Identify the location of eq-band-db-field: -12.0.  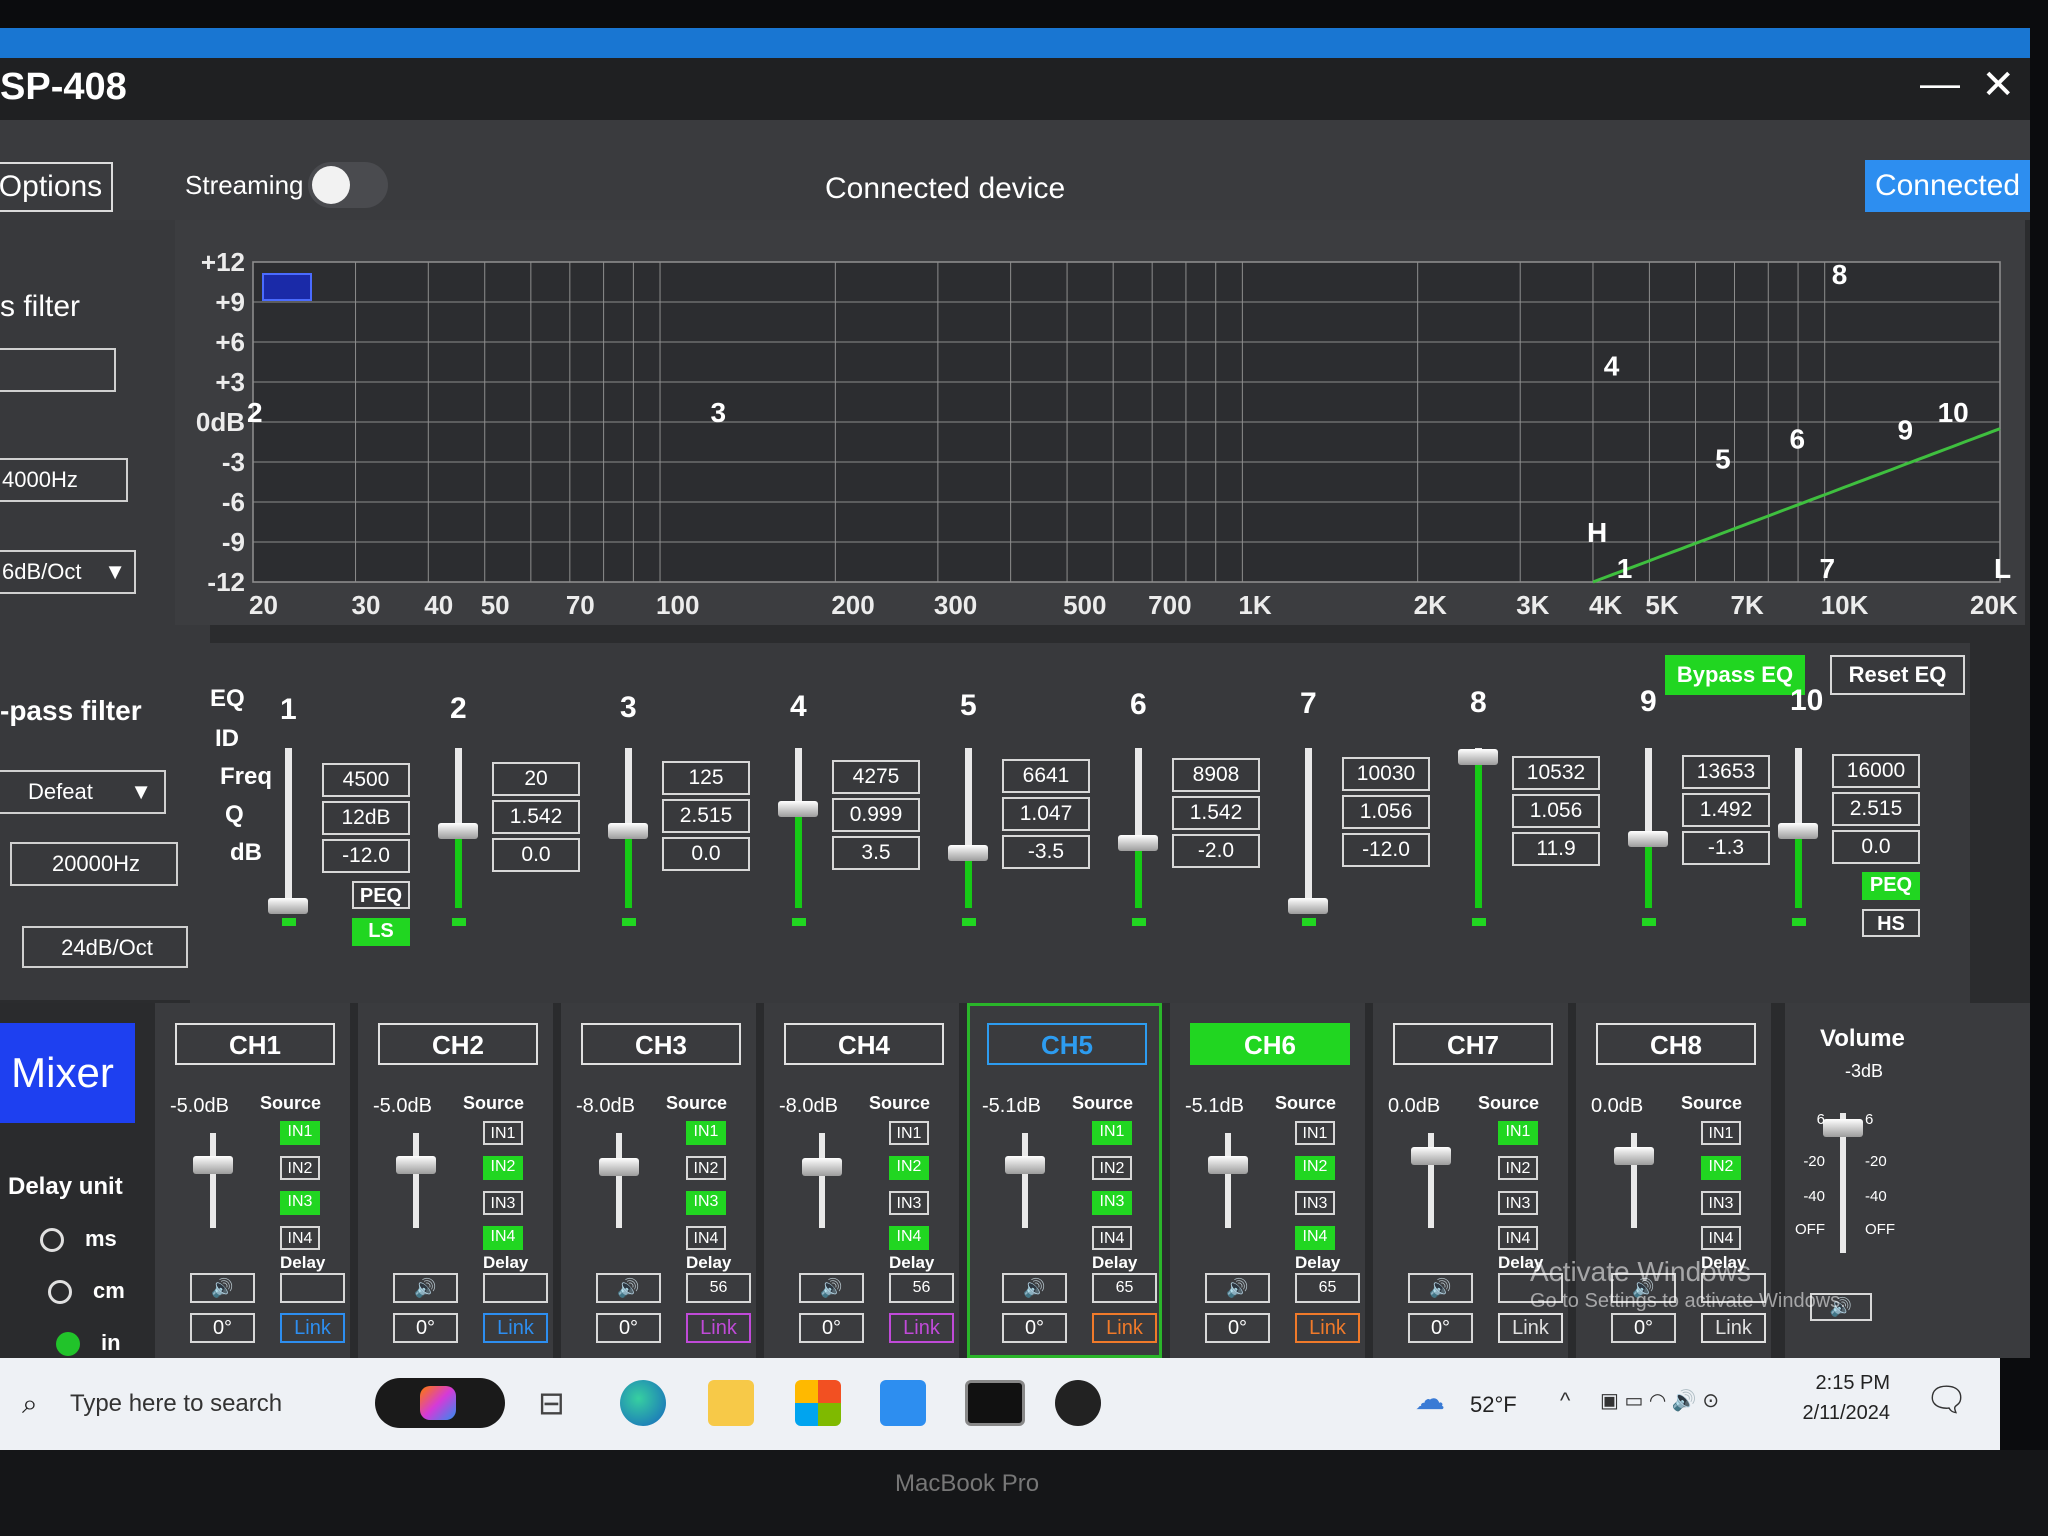
(366, 856).